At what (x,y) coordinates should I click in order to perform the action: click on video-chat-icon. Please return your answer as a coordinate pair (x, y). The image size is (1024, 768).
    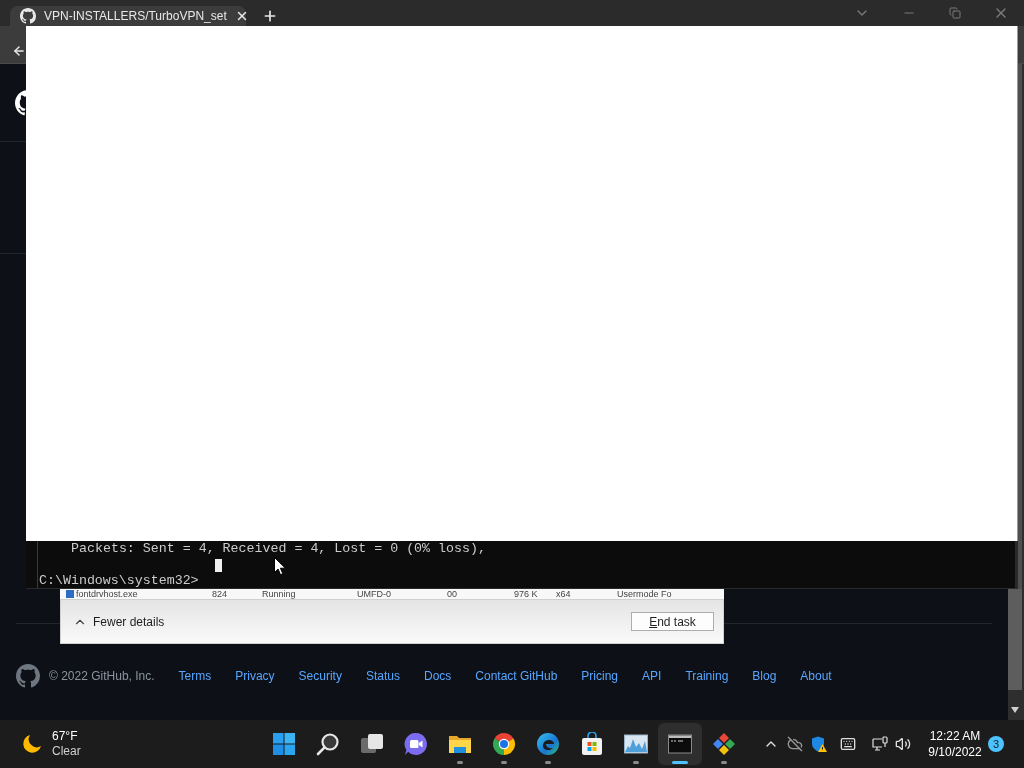
    Looking at the image, I should click on (416, 744).